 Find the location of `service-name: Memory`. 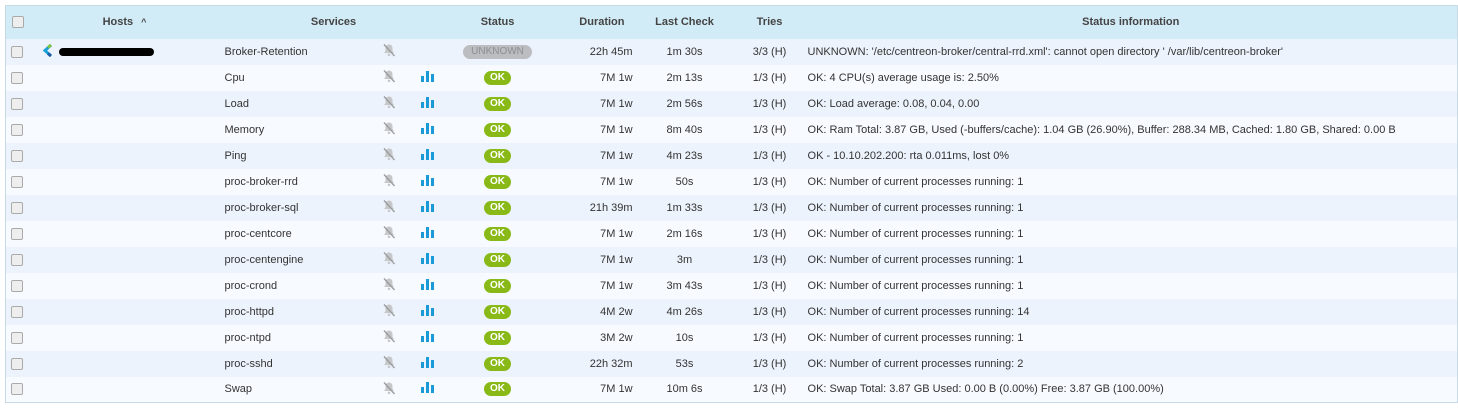

service-name: Memory is located at coordinates (295, 130).